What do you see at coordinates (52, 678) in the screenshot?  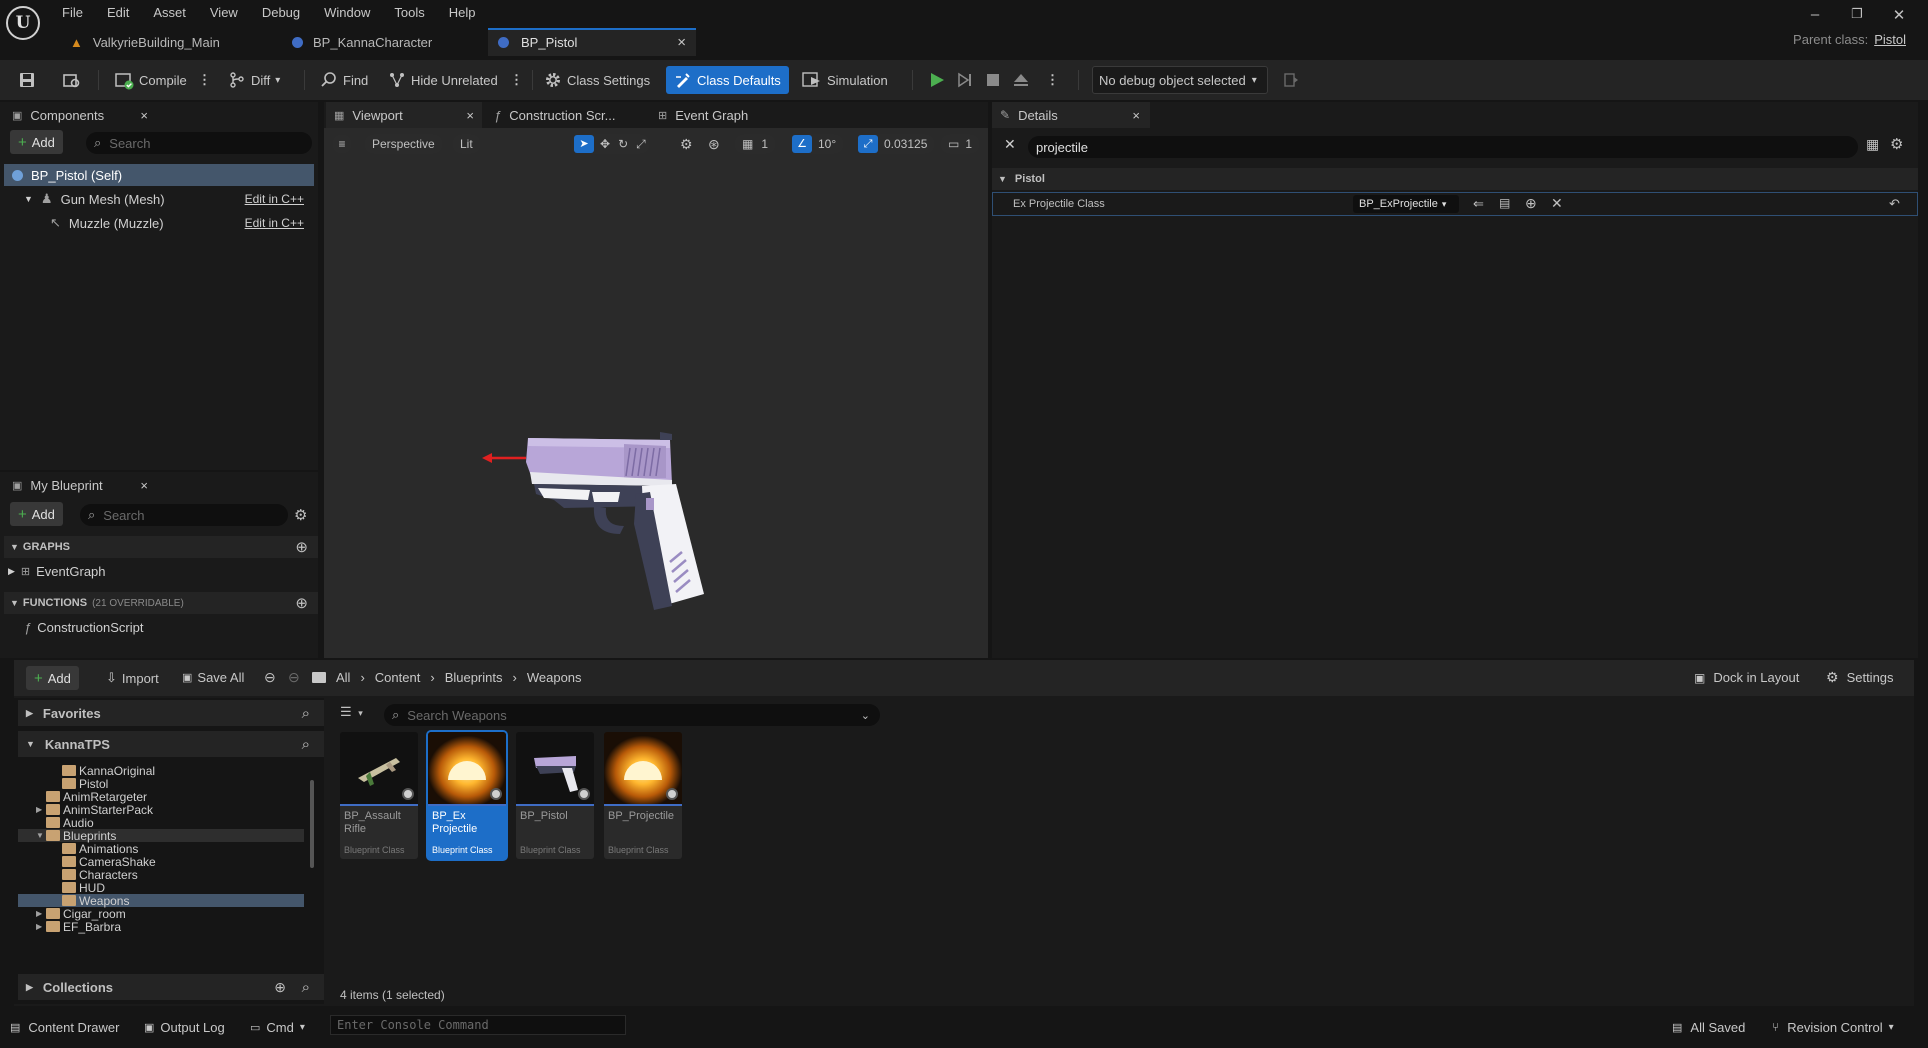 I see `content-add-button: + Add` at bounding box center [52, 678].